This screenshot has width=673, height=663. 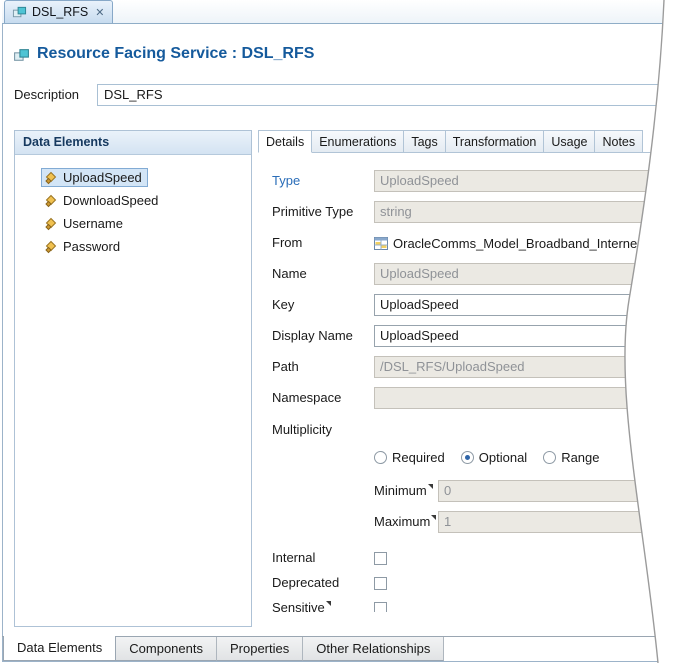 I want to click on tree-item-username: Username, so click(x=133, y=223).